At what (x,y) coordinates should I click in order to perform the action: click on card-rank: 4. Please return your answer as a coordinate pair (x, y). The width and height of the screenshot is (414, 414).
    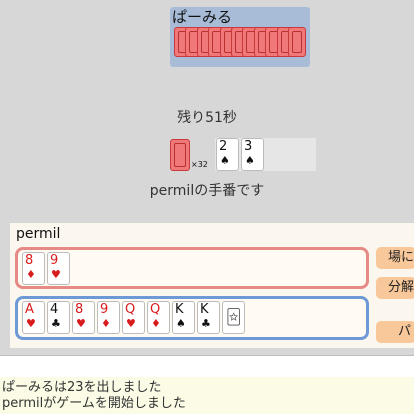
    Looking at the image, I should click on (54, 309).